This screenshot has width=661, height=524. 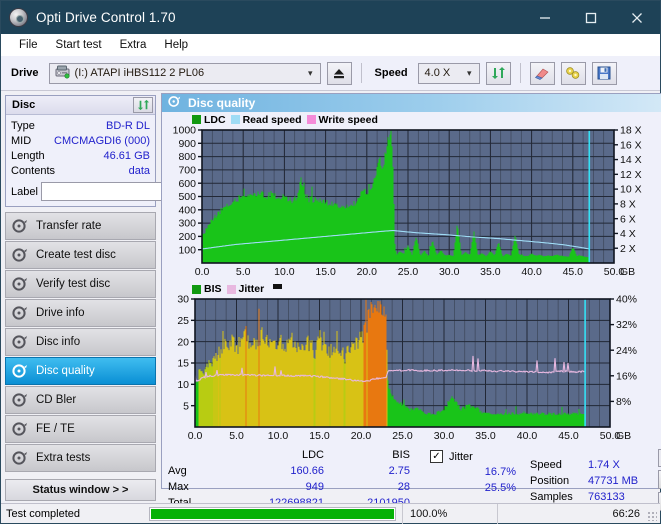 What do you see at coordinates (65, 371) in the screenshot?
I see `sidebar-item-label: Disc quality` at bounding box center [65, 371].